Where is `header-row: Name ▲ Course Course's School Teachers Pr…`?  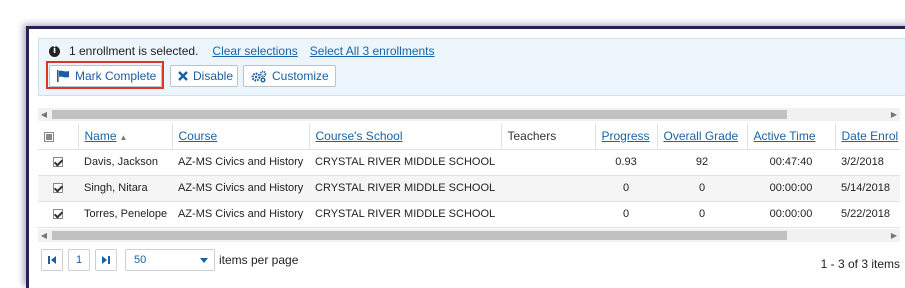
header-row: Name ▲ Course Course's School Teachers Pr… is located at coordinates (469, 136).